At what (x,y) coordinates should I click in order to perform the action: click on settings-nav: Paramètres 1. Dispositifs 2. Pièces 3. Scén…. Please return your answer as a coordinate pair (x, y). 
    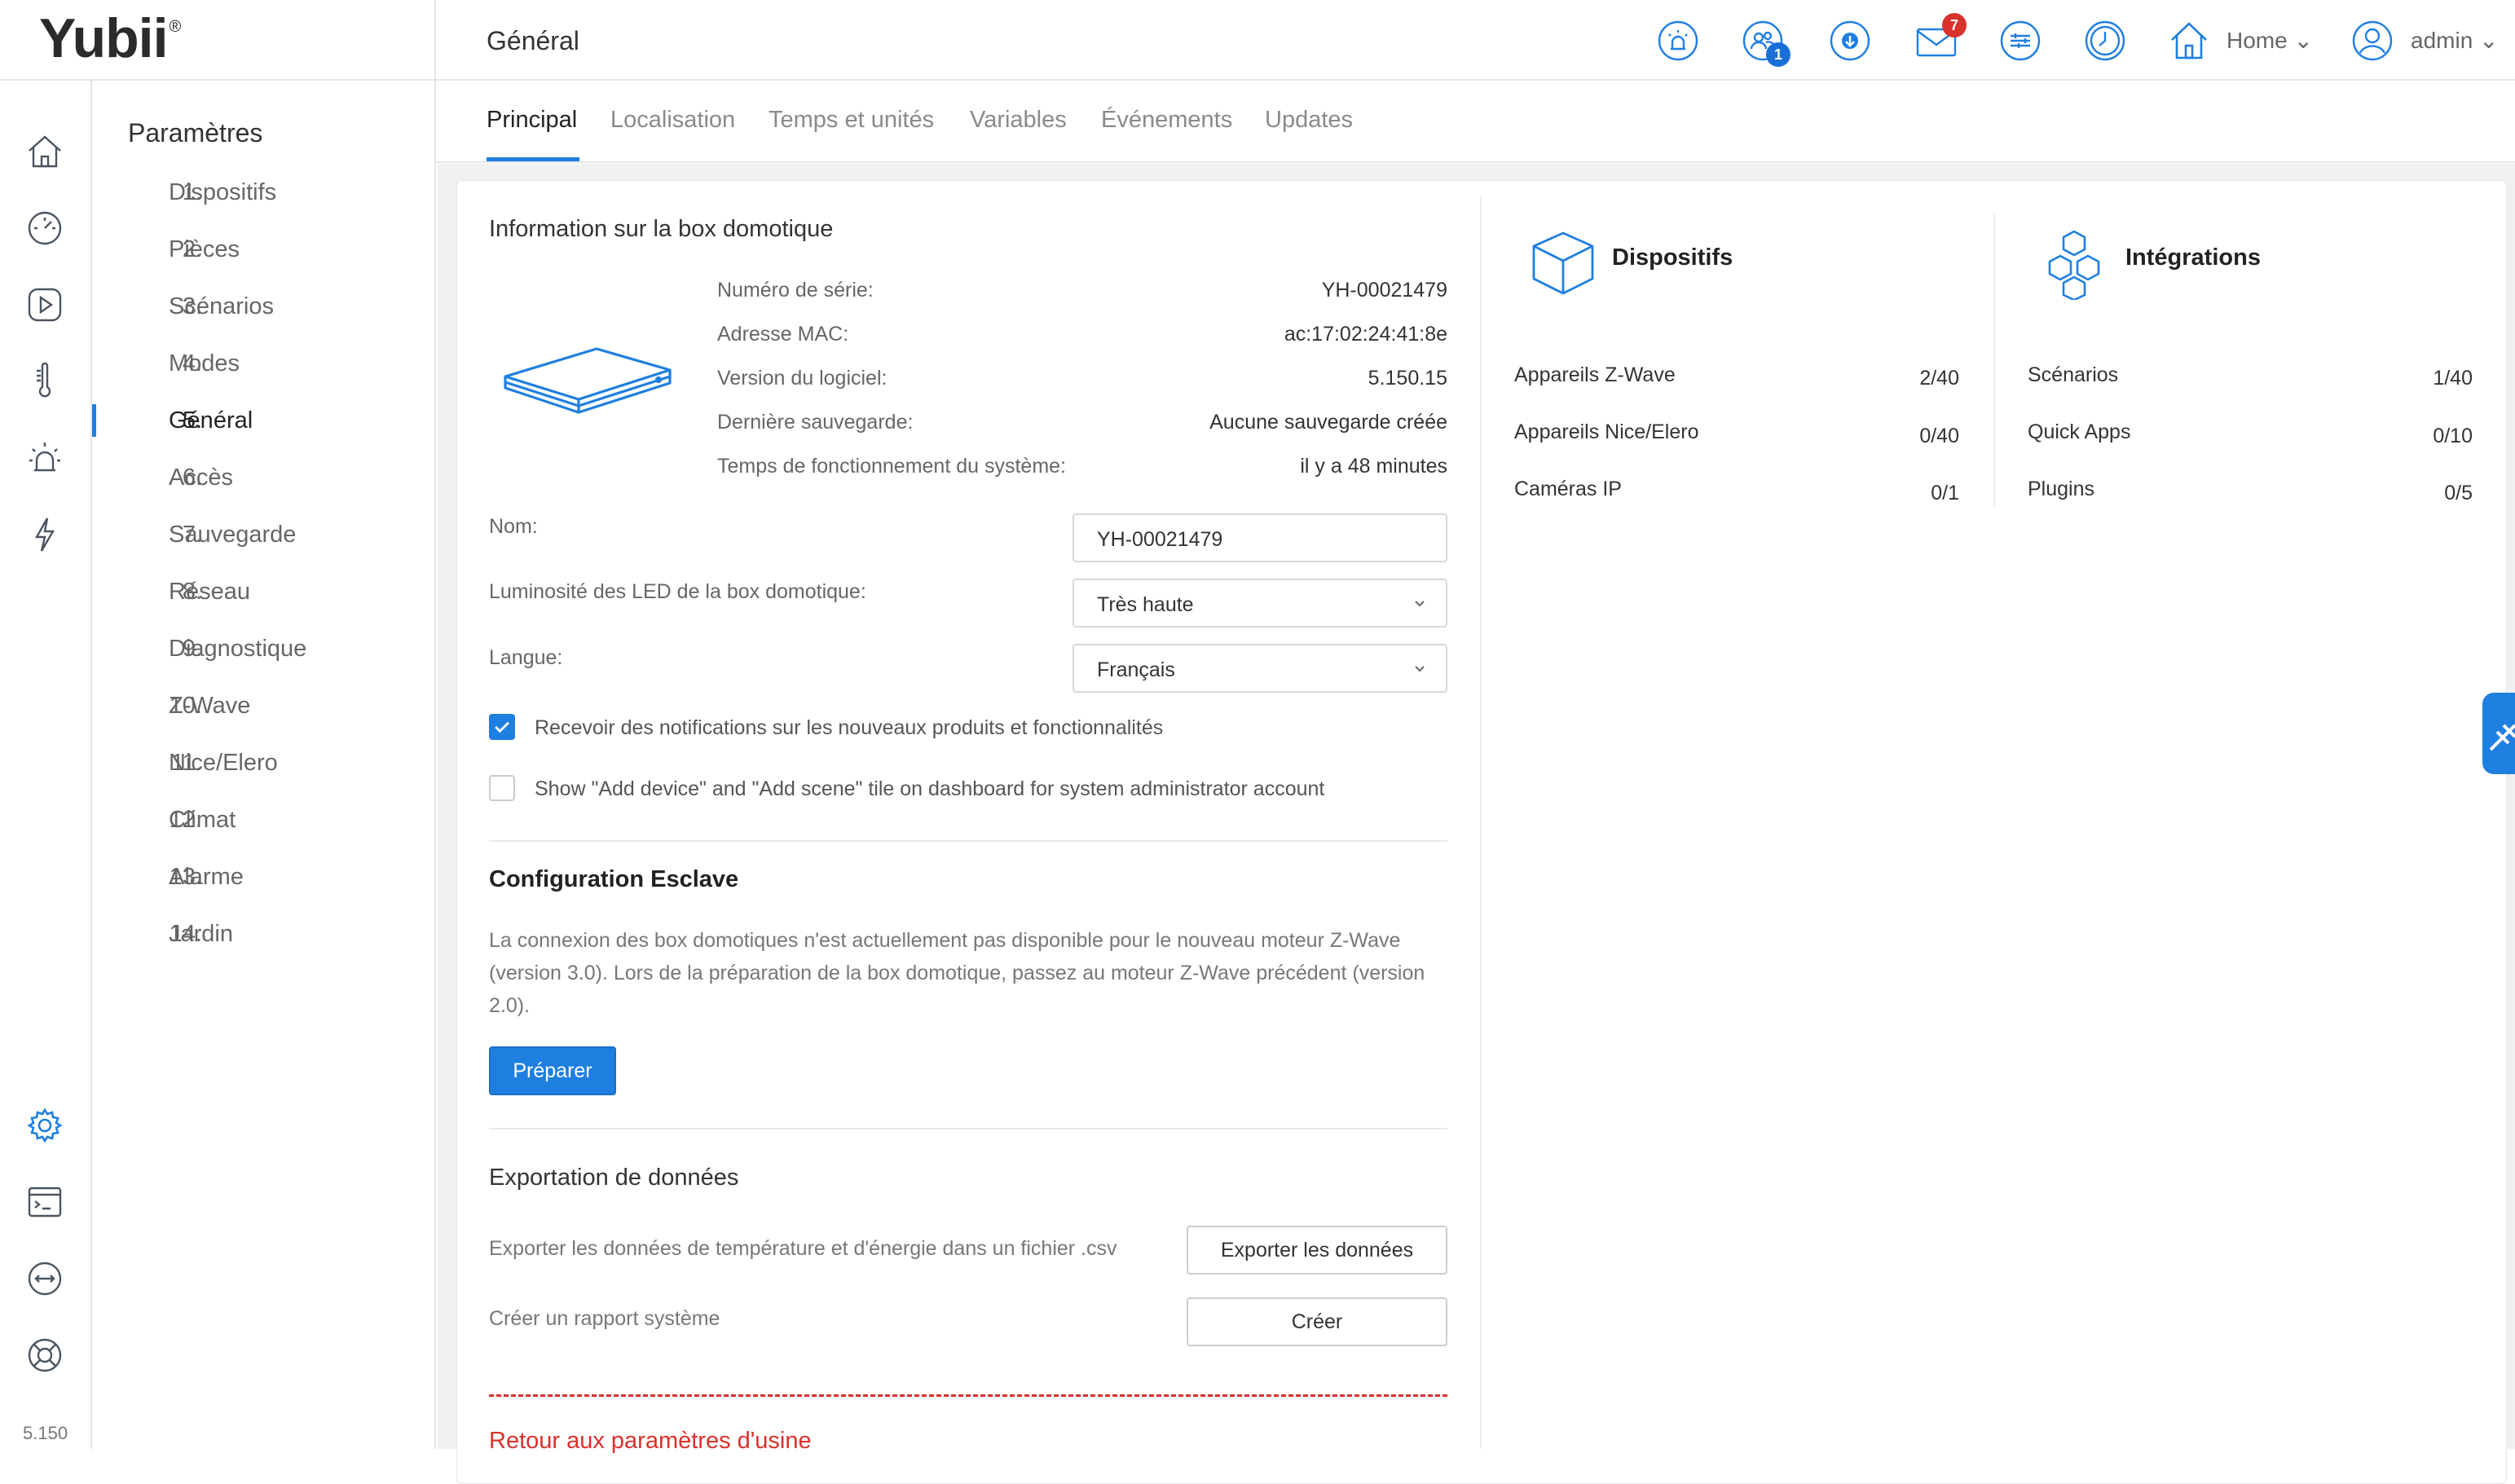
    Looking at the image, I should click on (264, 765).